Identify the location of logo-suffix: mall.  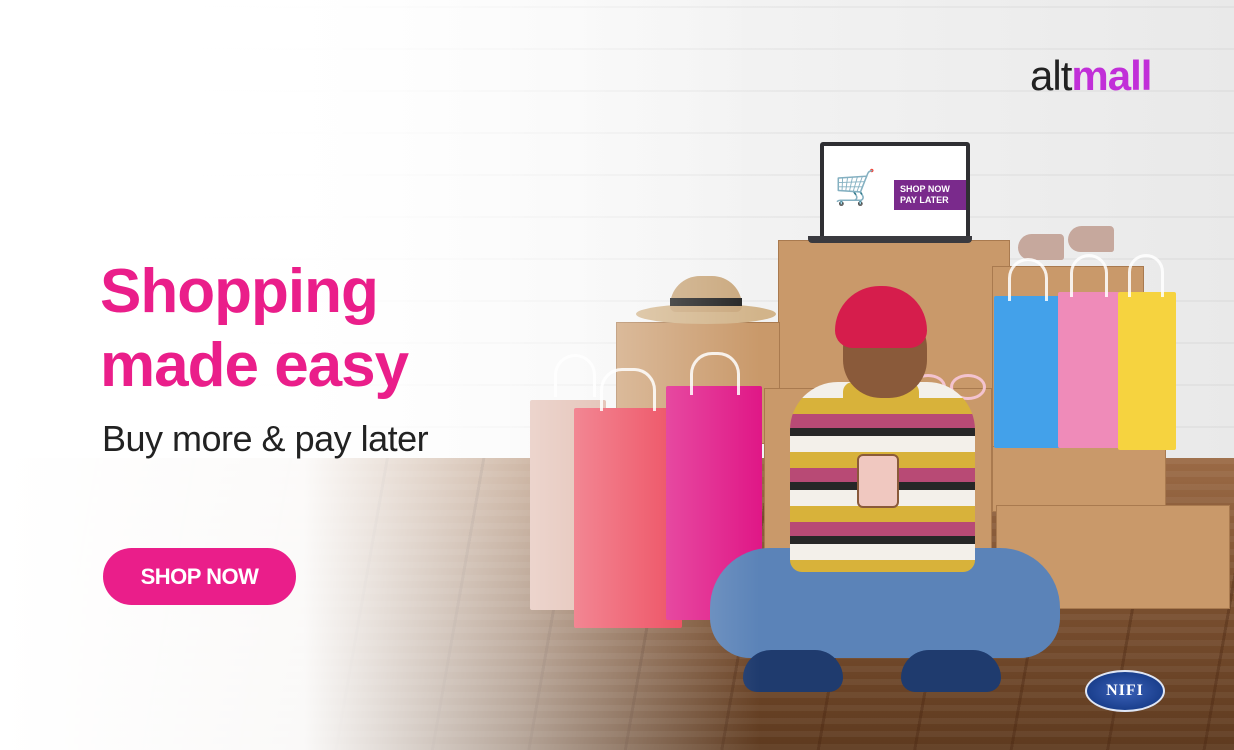
(1111, 75).